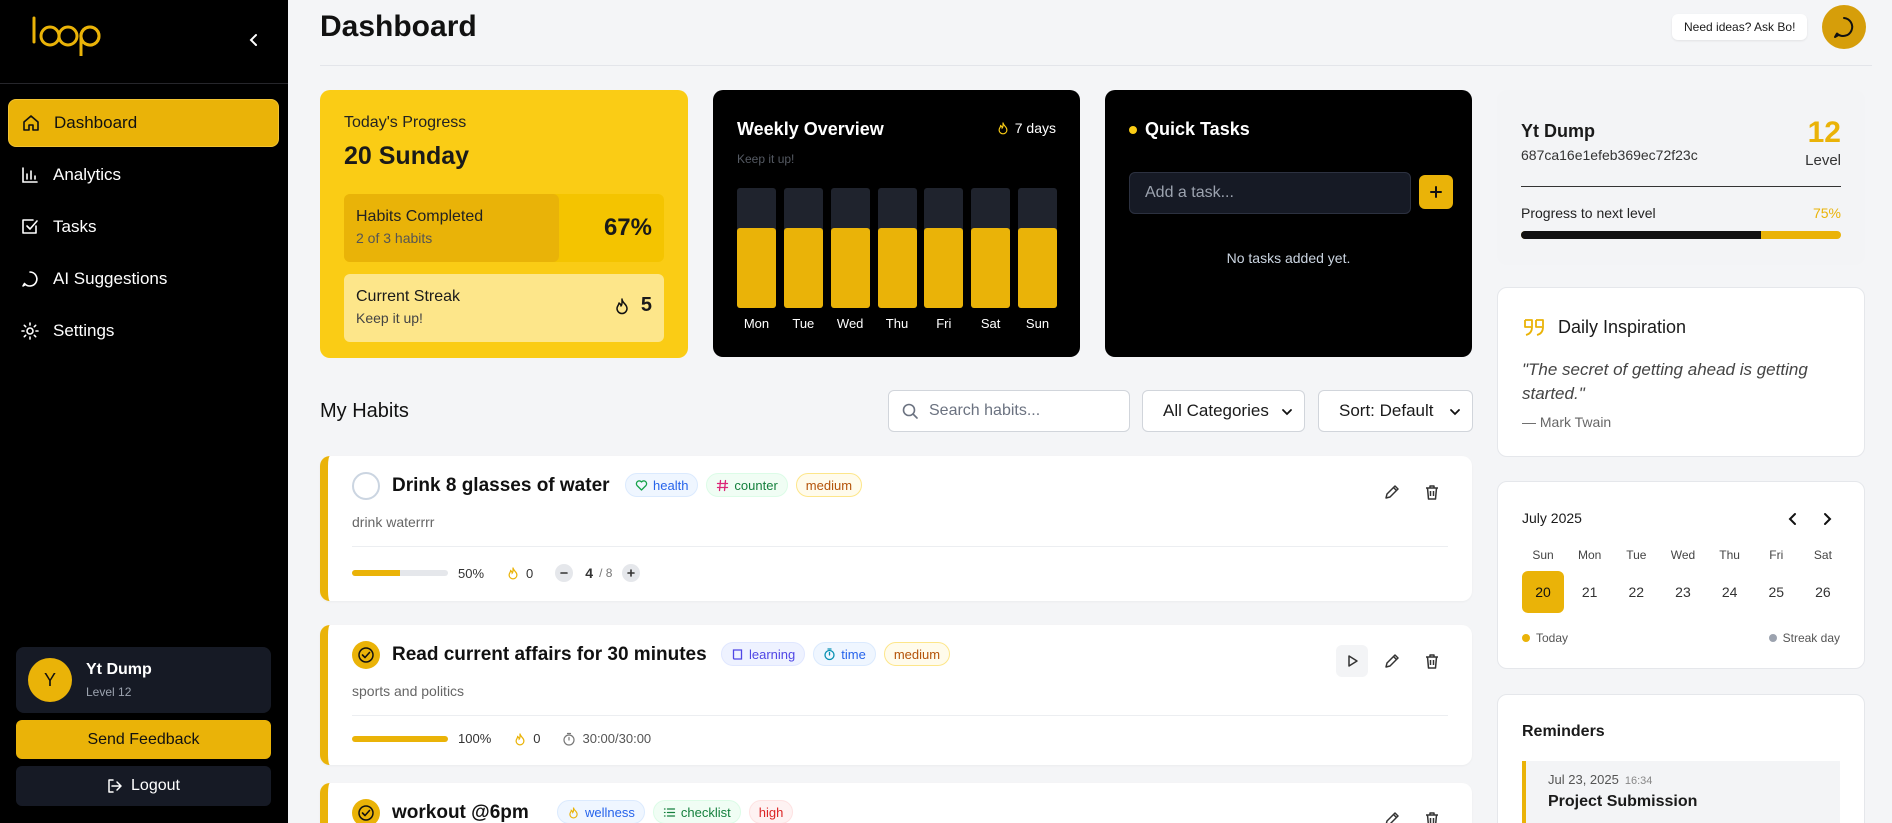 The height and width of the screenshot is (823, 1892). Describe the element at coordinates (1826, 213) in the screenshot. I see `level-progress-pct: 75%` at that location.